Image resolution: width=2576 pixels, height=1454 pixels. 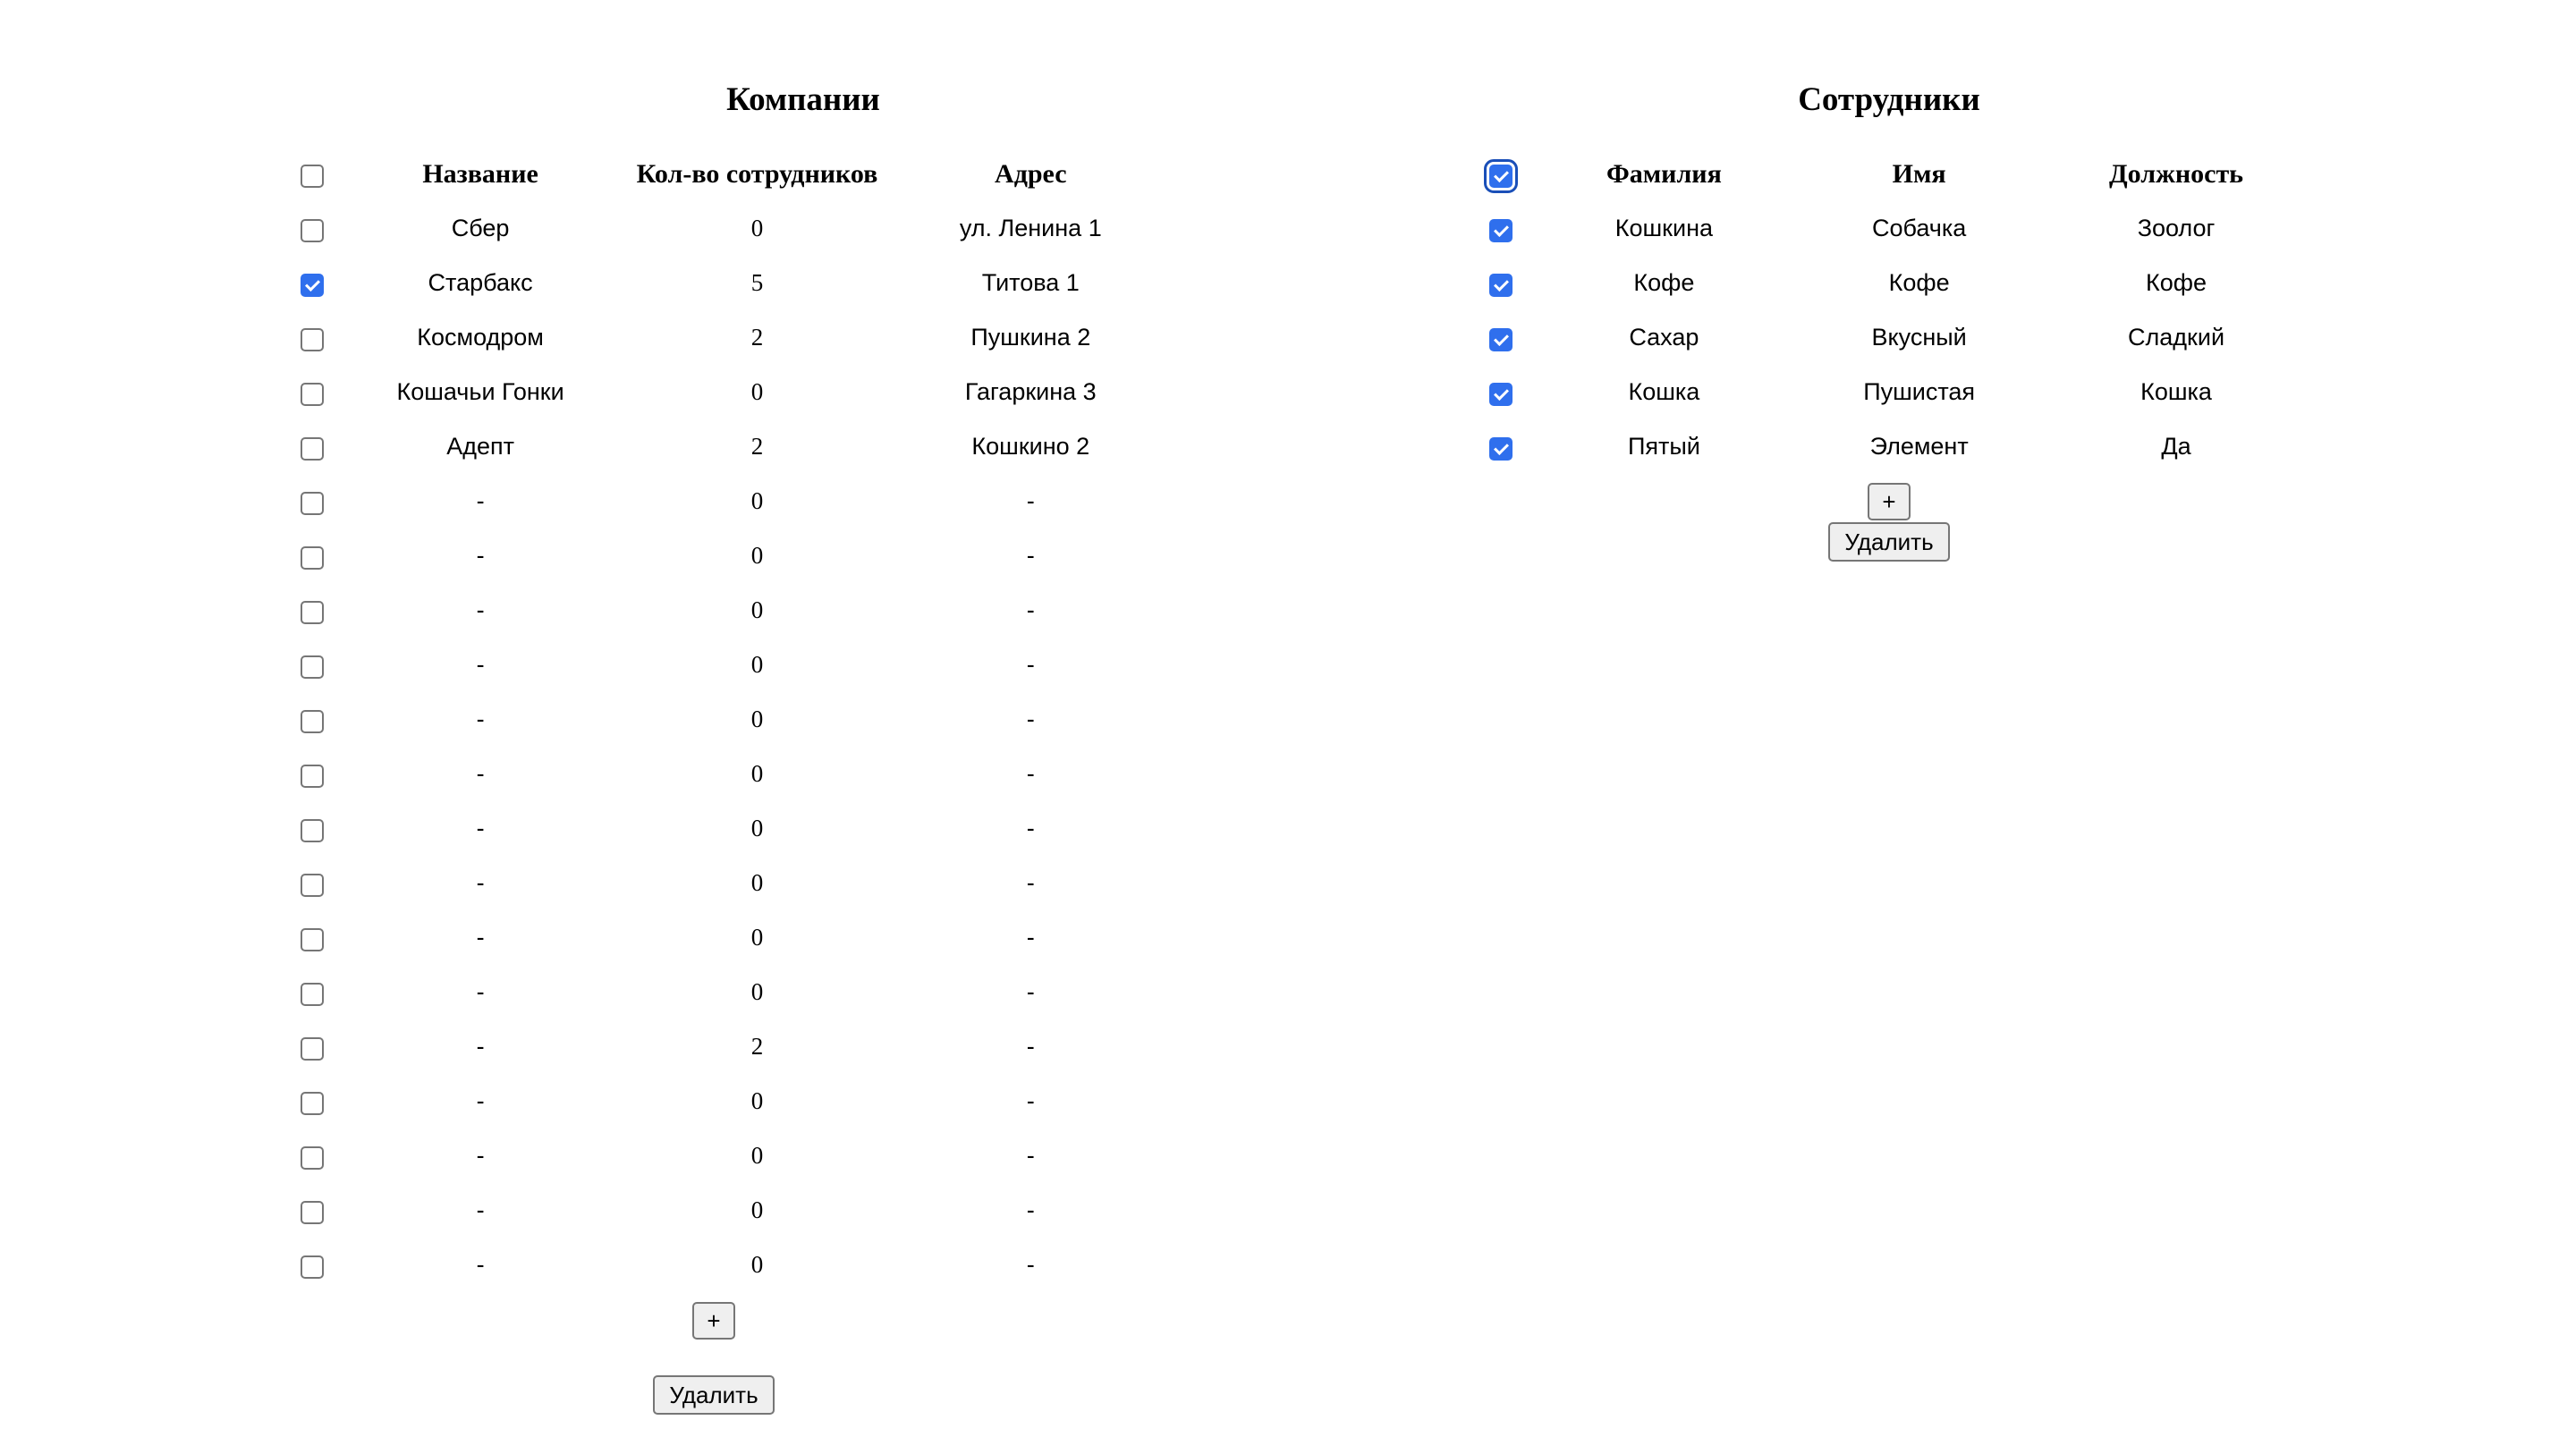 I want to click on company-row: Кошачьи Гонки 0 Гагаркина 3, so click(x=719, y=392).